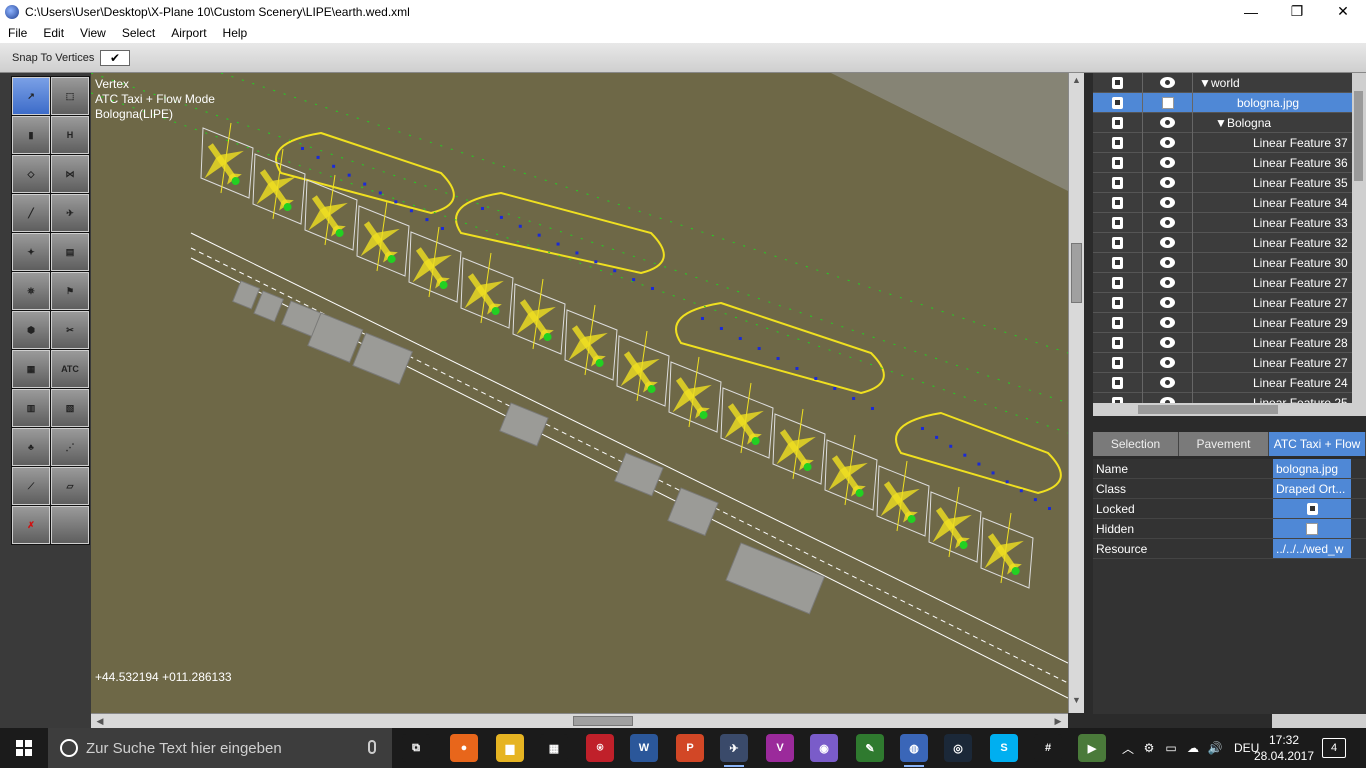 The width and height of the screenshot is (1366, 768). Describe the element at coordinates (1222, 142) in the screenshot. I see `tree-row: Linear Feature 37` at that location.